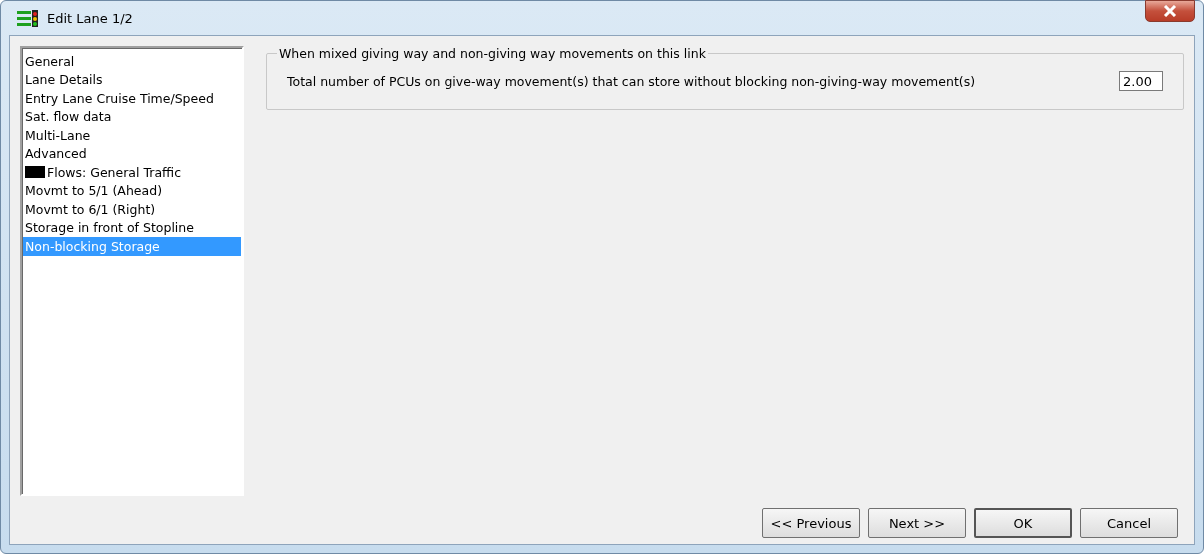 The image size is (1204, 554). Describe the element at coordinates (492, 53) in the screenshot. I see `group-title: When mixed giving way and non-giving way movements on this link` at that location.